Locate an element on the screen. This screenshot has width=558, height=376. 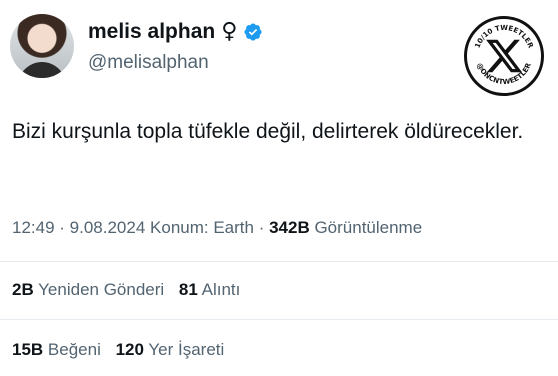
x-logo-icon is located at coordinates (504, 56).